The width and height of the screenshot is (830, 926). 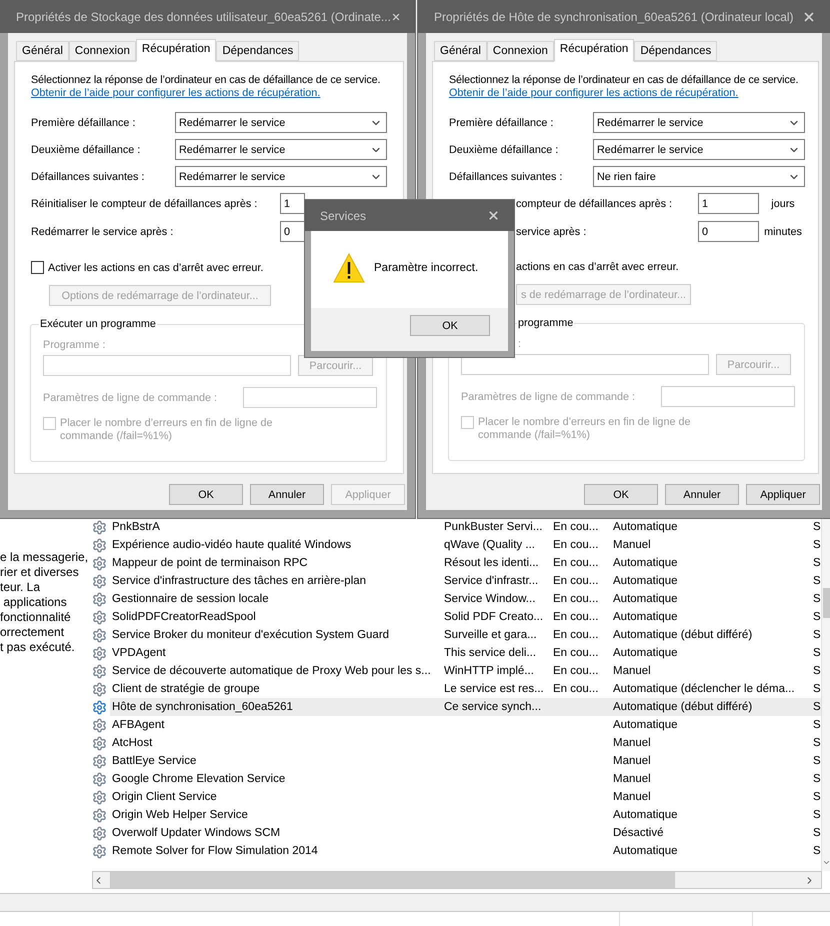 What do you see at coordinates (465, 545) in the screenshot?
I see `table-row: Expérience audio-vidéo haute qualité Windows qWave (Quality ... En cou... Manuel S` at bounding box center [465, 545].